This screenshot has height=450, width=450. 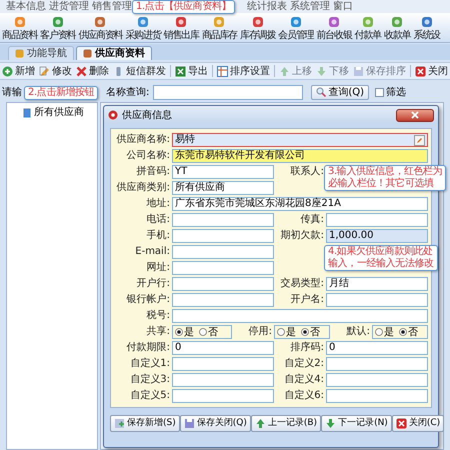 What do you see at coordinates (18, 71) in the screenshot?
I see `toolbar-button: 新增` at bounding box center [18, 71].